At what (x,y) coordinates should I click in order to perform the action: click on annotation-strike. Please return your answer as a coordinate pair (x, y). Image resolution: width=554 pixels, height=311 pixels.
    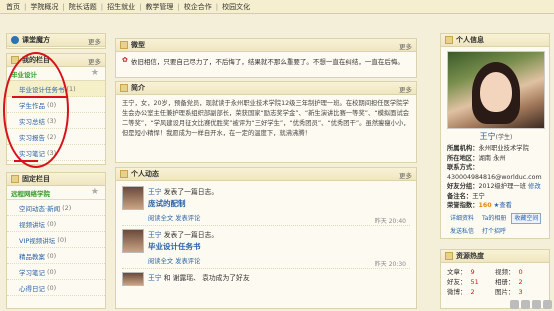
    Looking at the image, I should click on (26, 161).